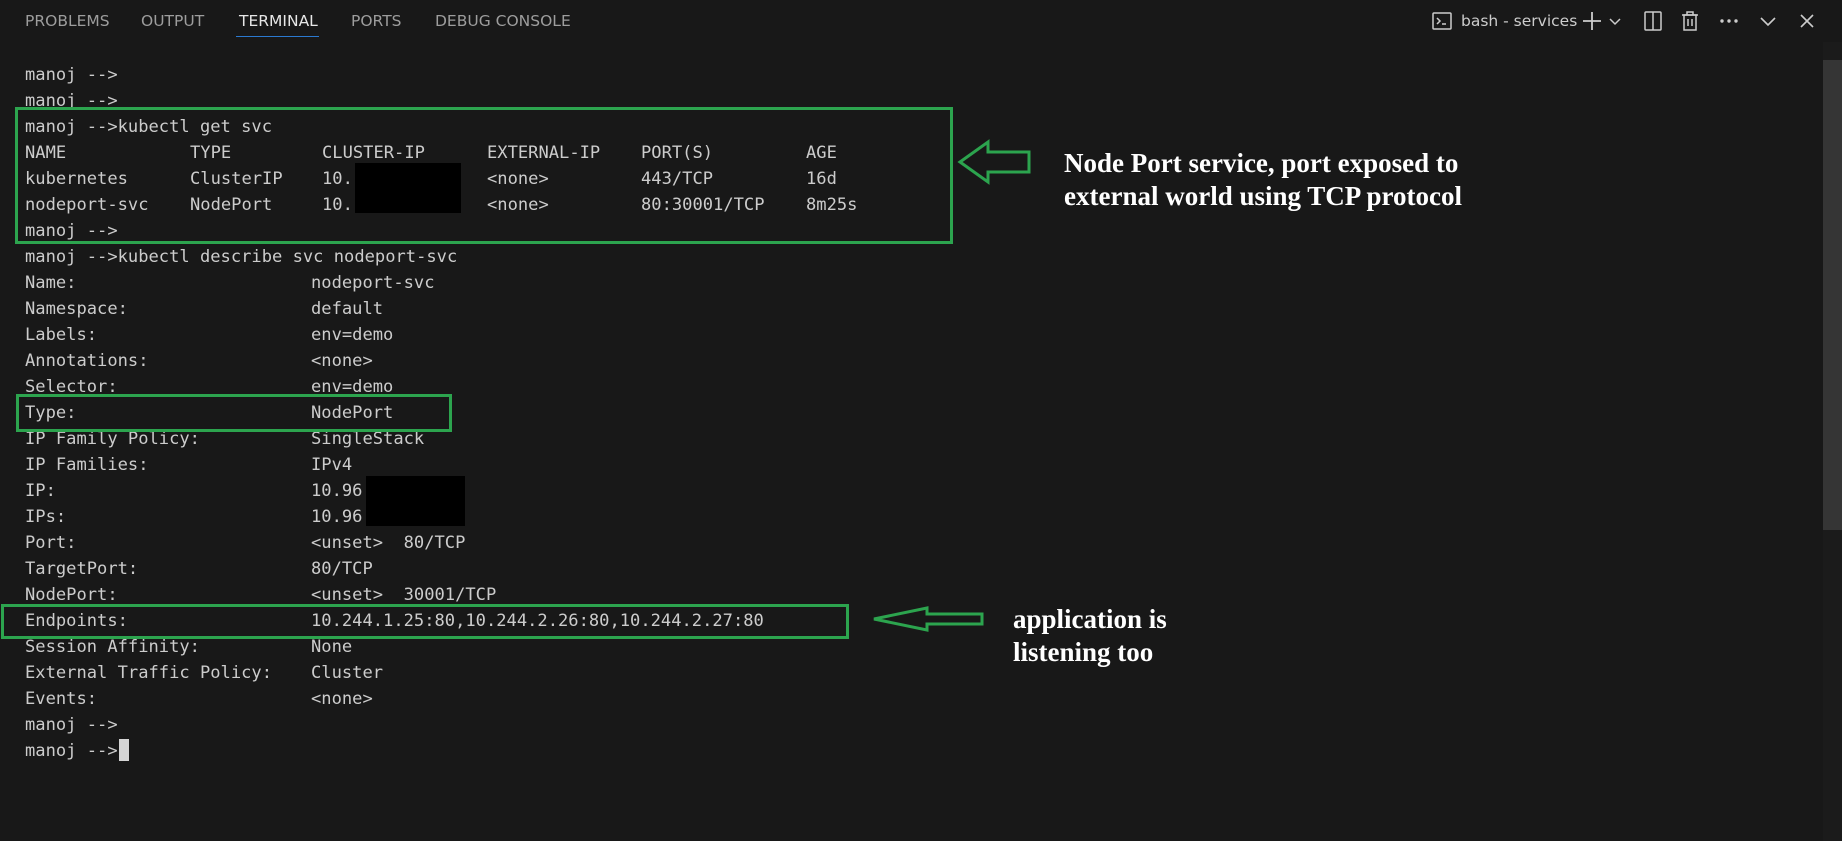  I want to click on field-key: Session Affinity:, so click(112, 647).